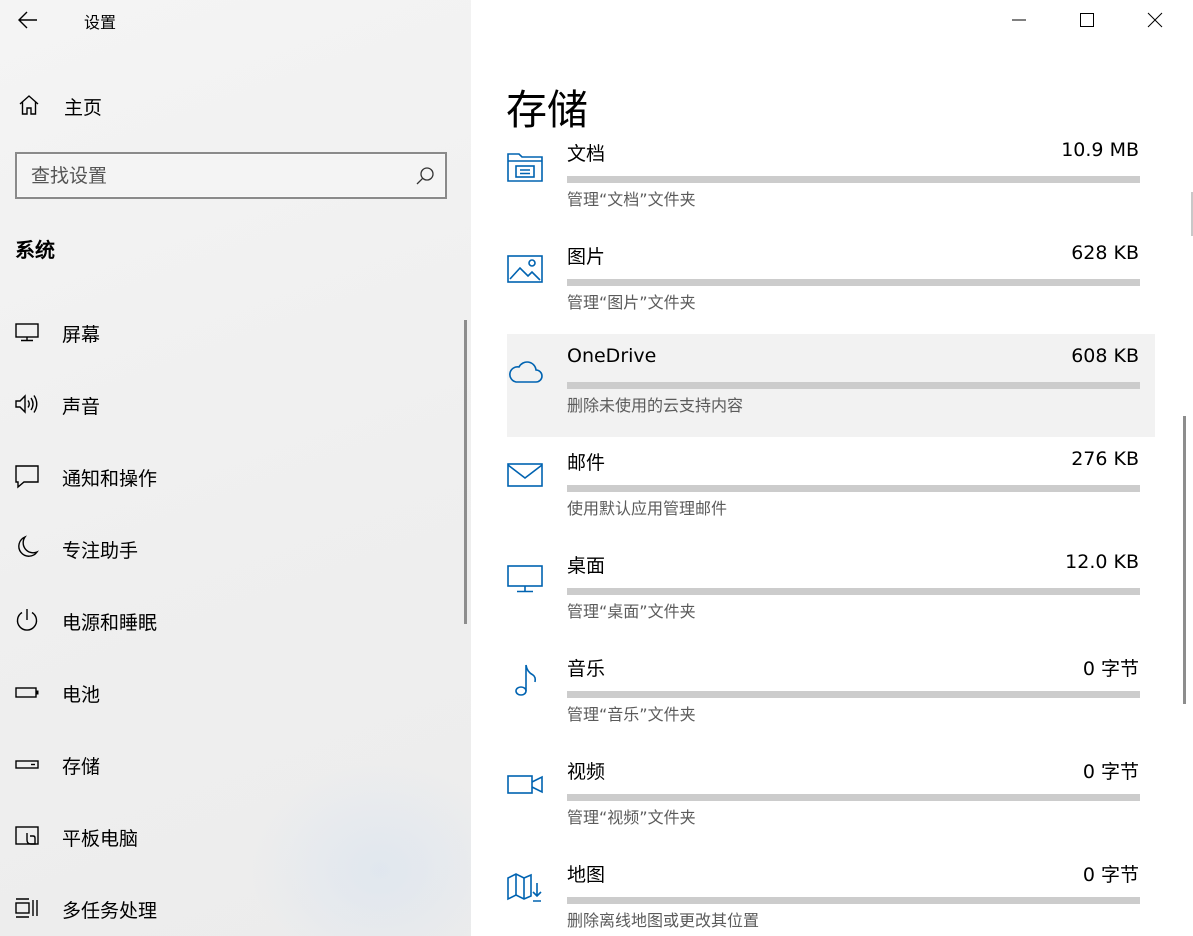 The height and width of the screenshot is (936, 1193). I want to click on video-icon, so click(525, 784).